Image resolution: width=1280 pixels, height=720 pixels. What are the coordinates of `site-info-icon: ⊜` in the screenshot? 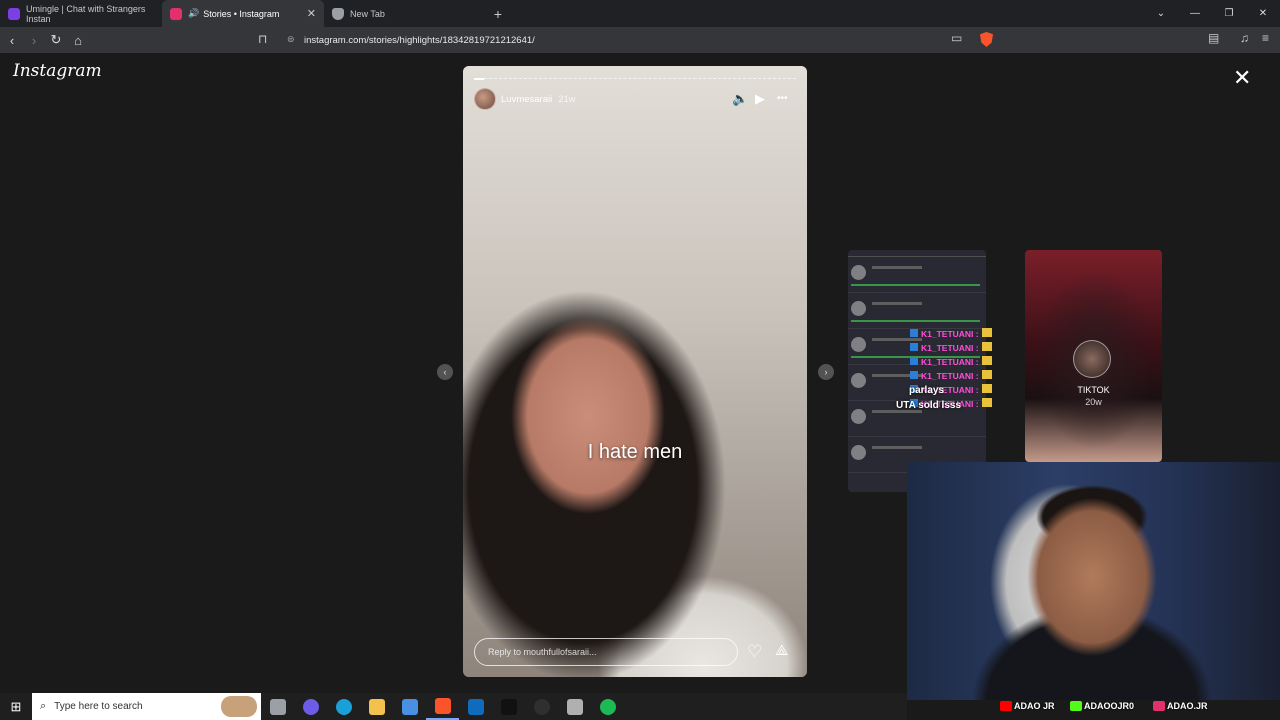 It's located at (291, 39).